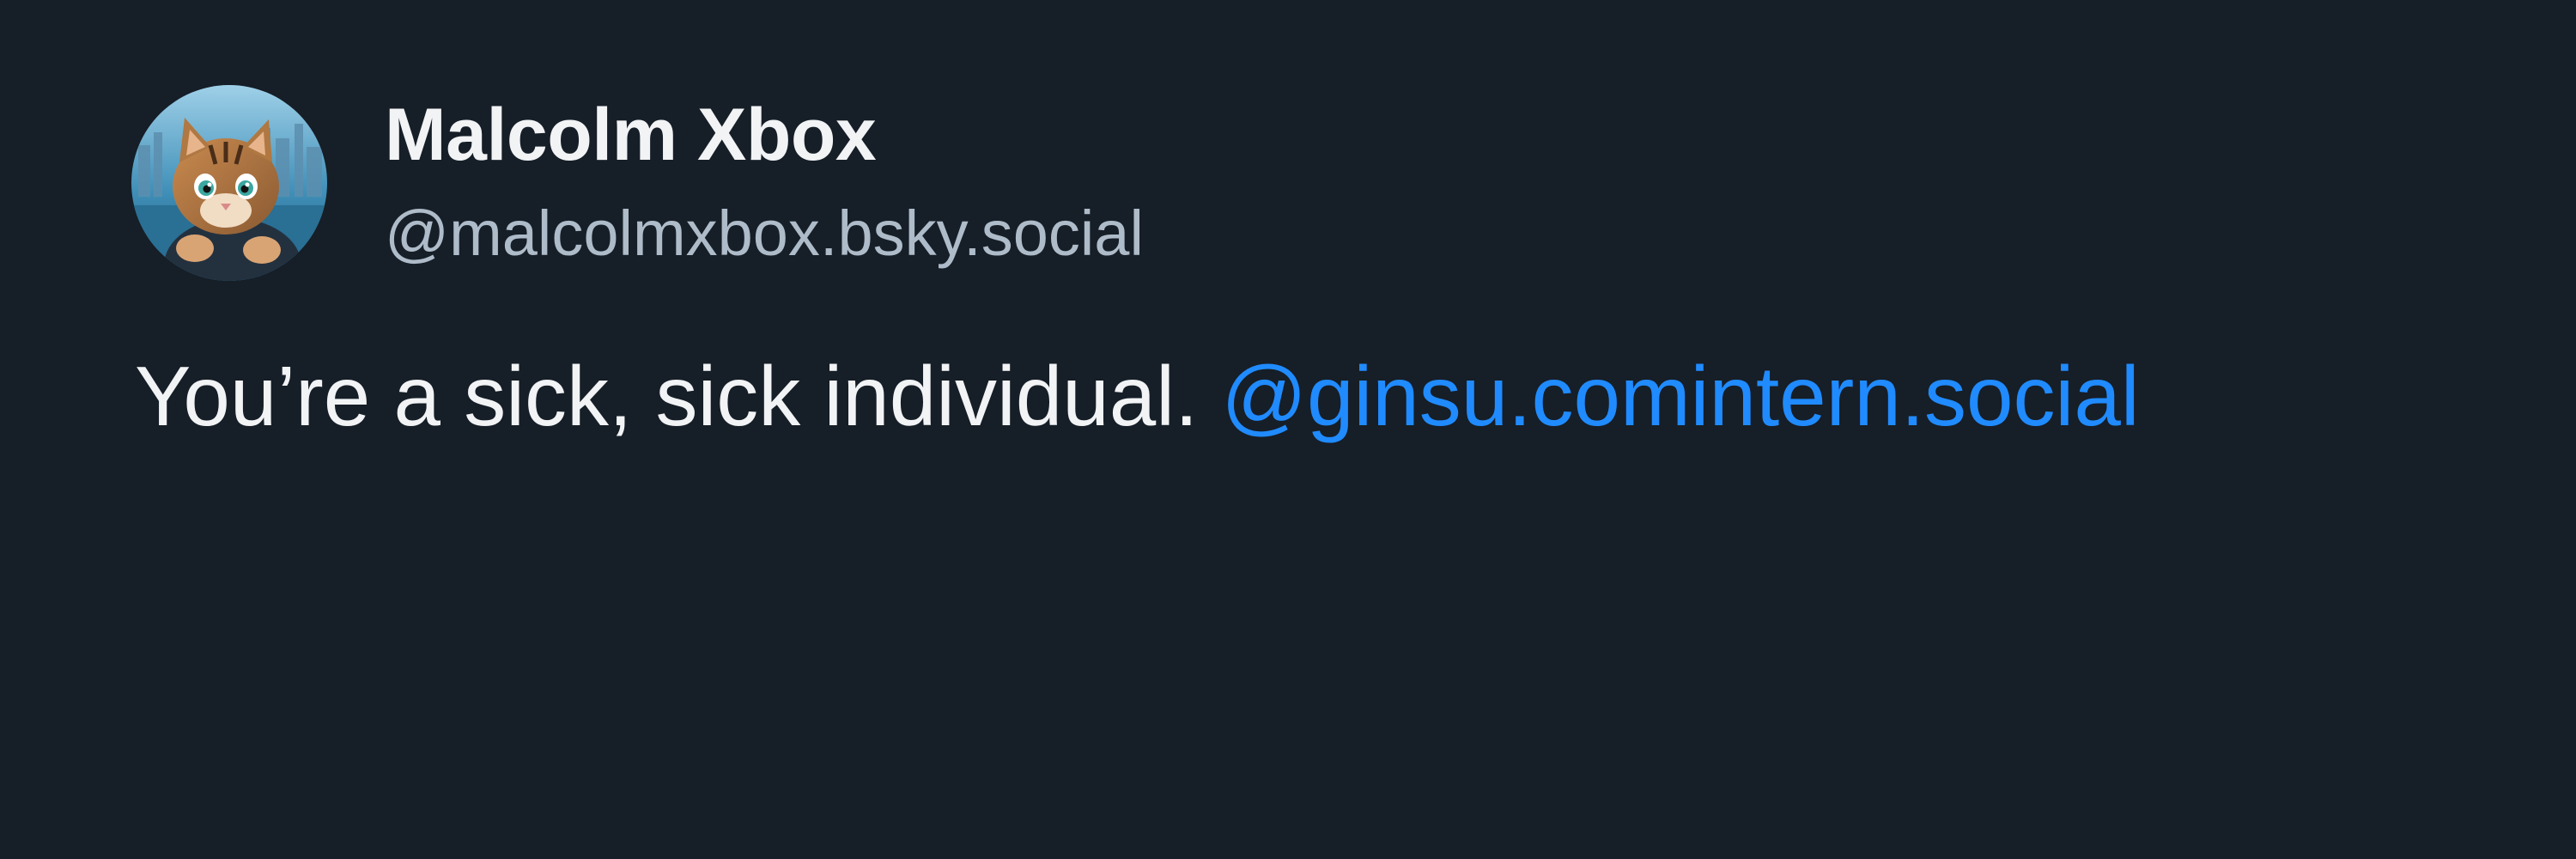 The height and width of the screenshot is (859, 2576). Describe the element at coordinates (1681, 396) in the screenshot. I see `mention-link: @ginsu.comintern.social` at that location.